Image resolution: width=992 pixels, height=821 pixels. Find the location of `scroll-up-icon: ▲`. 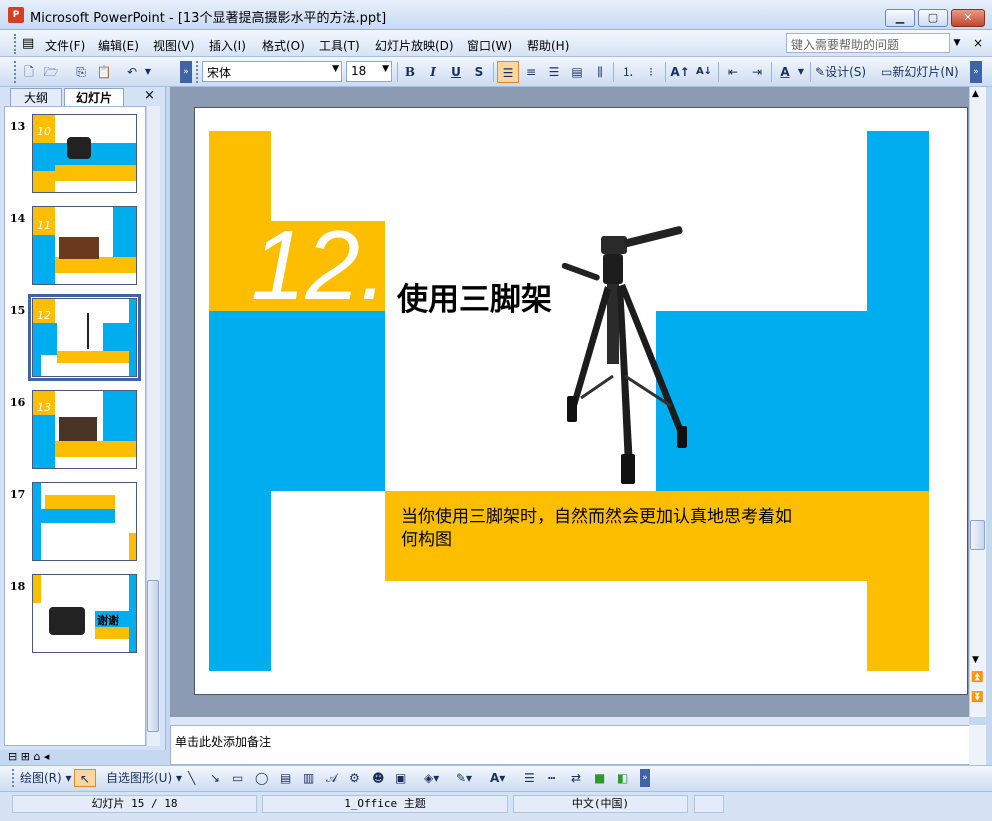

scroll-up-icon: ▲ is located at coordinates (975, 94).